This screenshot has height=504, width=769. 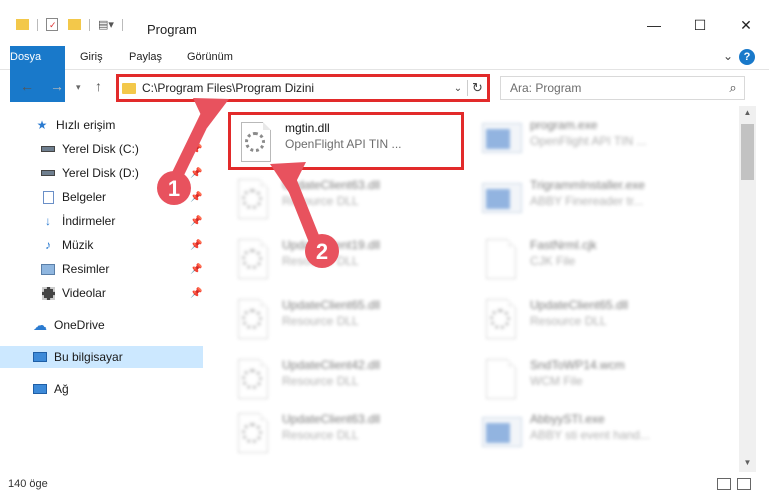 What do you see at coordinates (563, 245) in the screenshot?
I see `file-name: FastNrml.cjk` at bounding box center [563, 245].